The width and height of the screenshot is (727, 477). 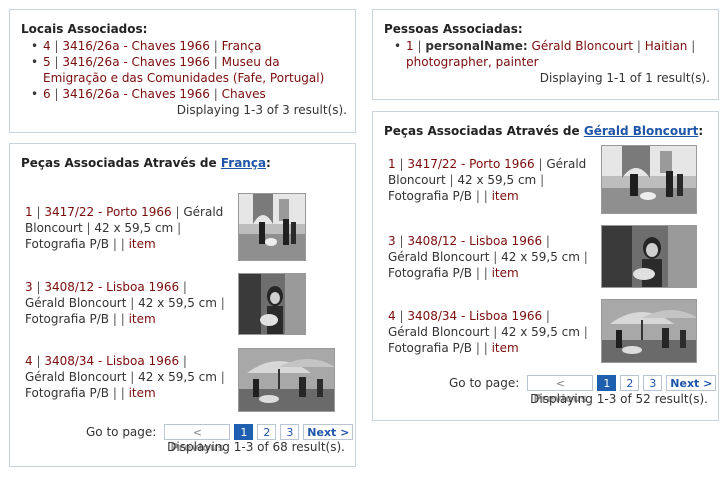 I want to click on pecas-franca-title-prefix: Peças Associadas Através de, so click(x=121, y=163).